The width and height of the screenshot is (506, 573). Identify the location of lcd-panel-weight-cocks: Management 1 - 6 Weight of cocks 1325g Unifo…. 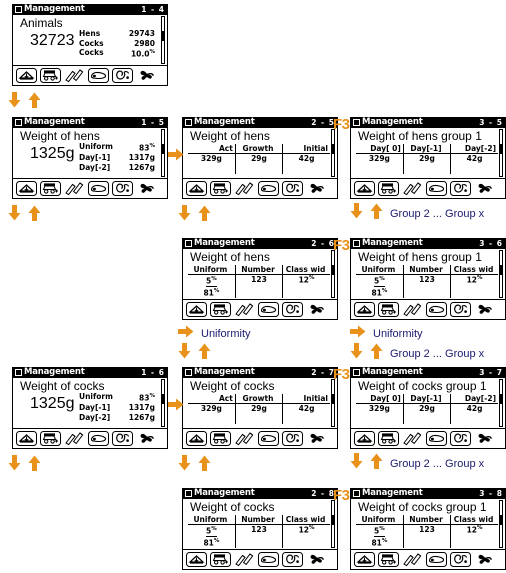
(90, 408).